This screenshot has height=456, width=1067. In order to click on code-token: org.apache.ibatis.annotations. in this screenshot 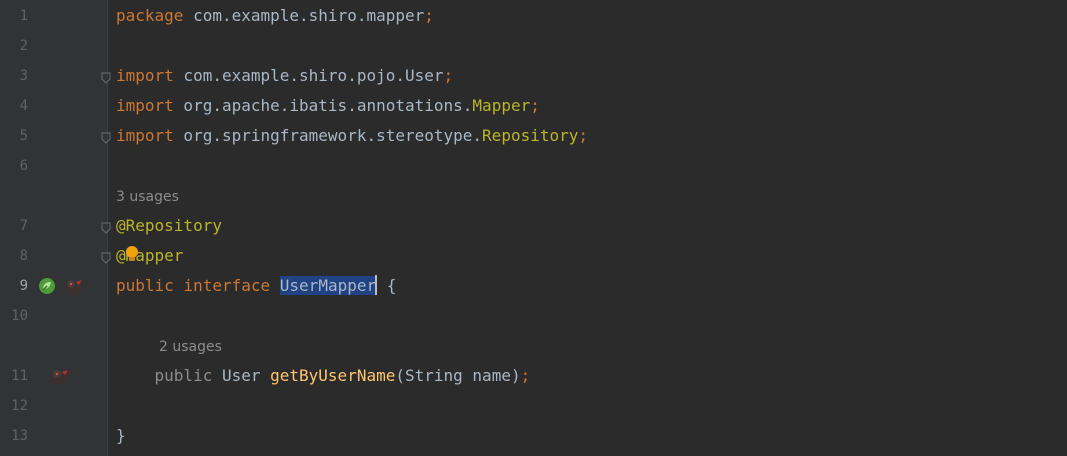, I will do `click(323, 105)`.